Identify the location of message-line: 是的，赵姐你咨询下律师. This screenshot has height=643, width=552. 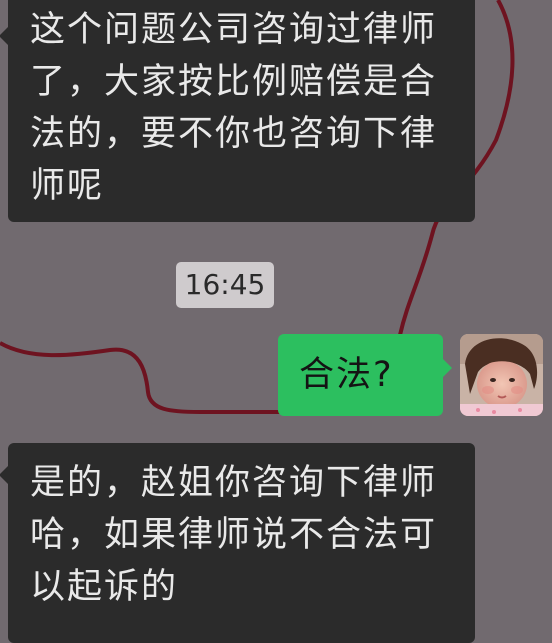
(234, 483).